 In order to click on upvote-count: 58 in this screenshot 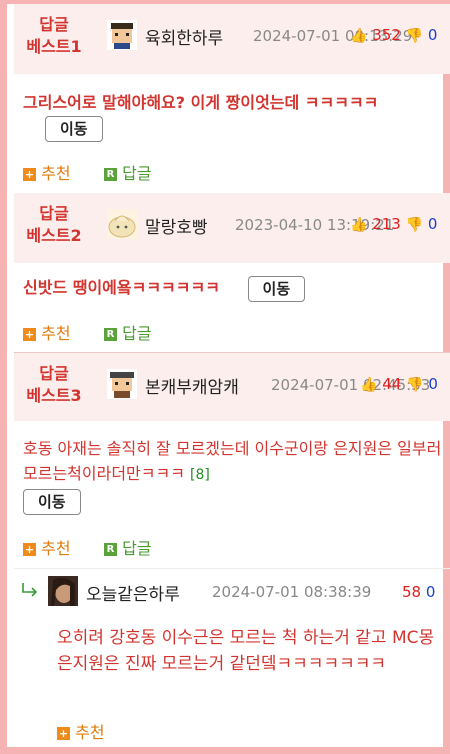, I will do `click(412, 592)`.